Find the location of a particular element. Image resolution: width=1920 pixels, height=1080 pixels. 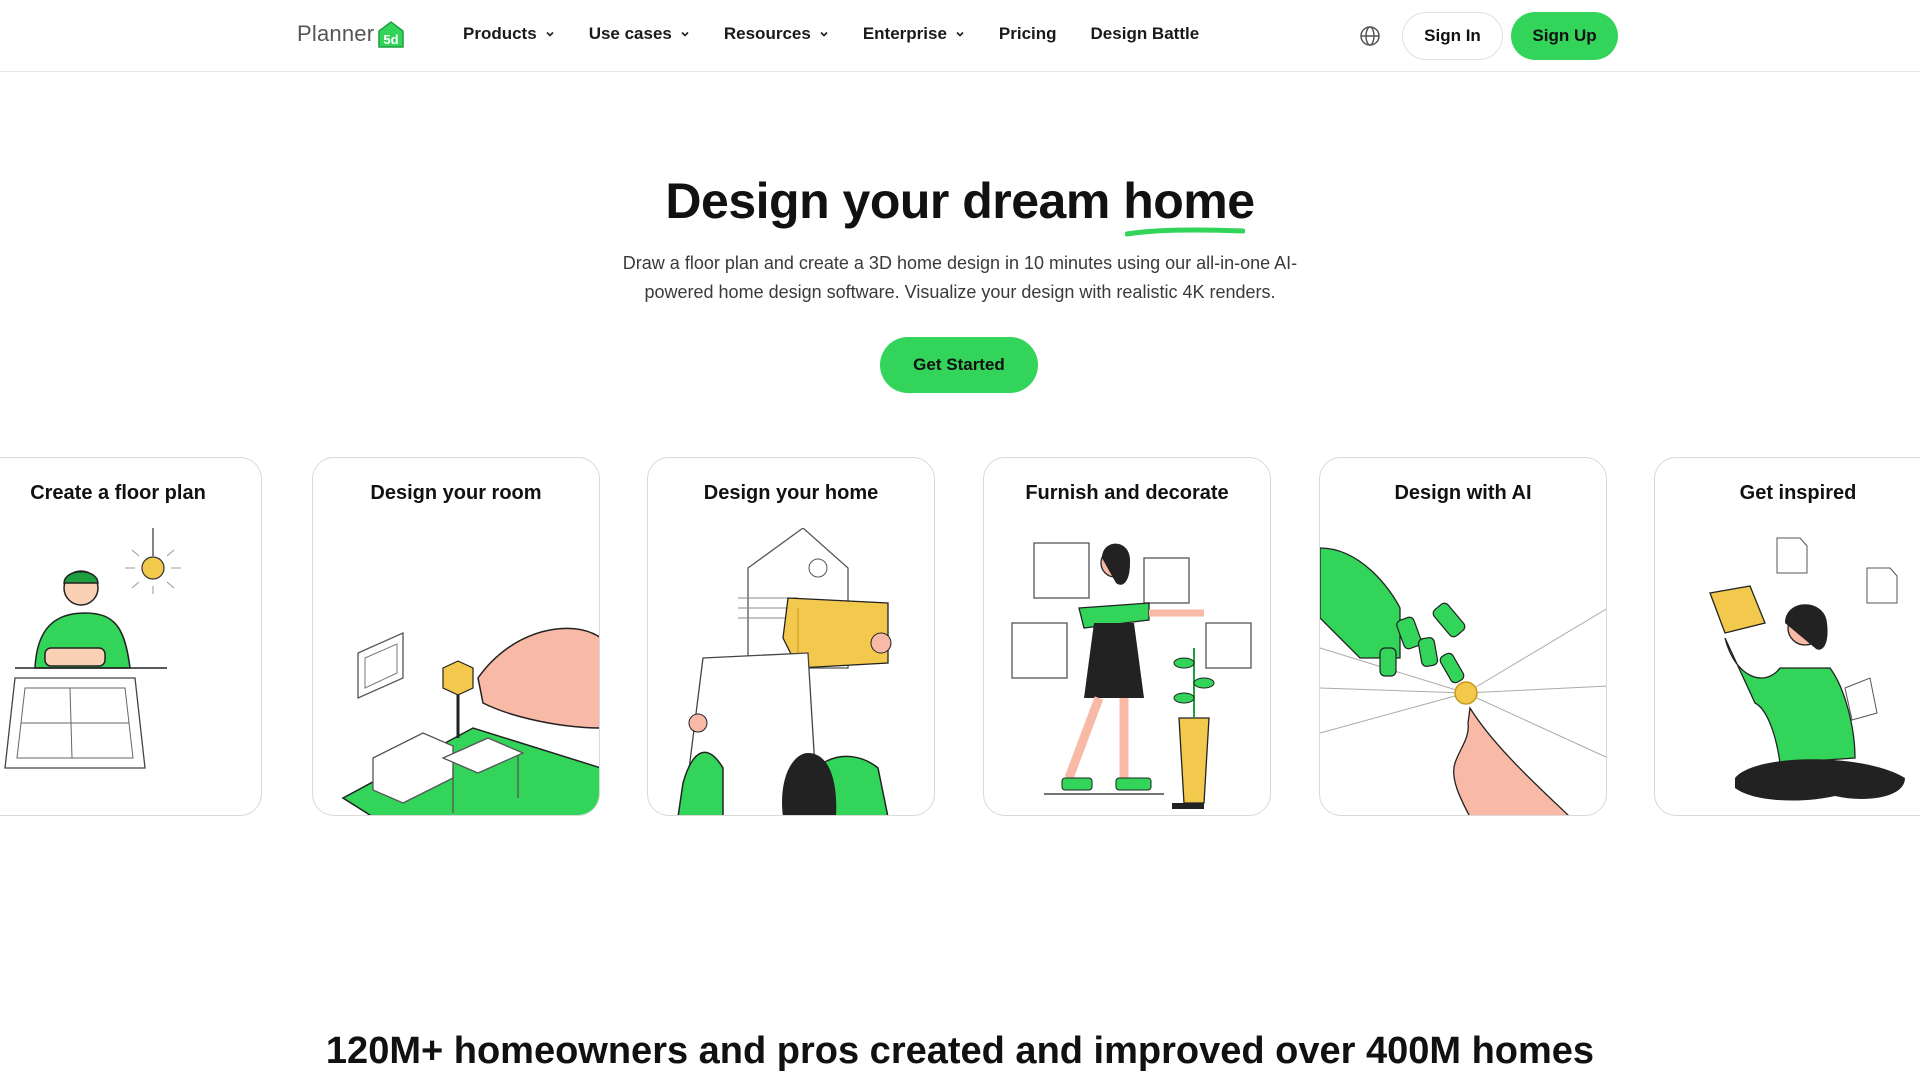

hero-title-highlight-word: home is located at coordinates (1189, 201).